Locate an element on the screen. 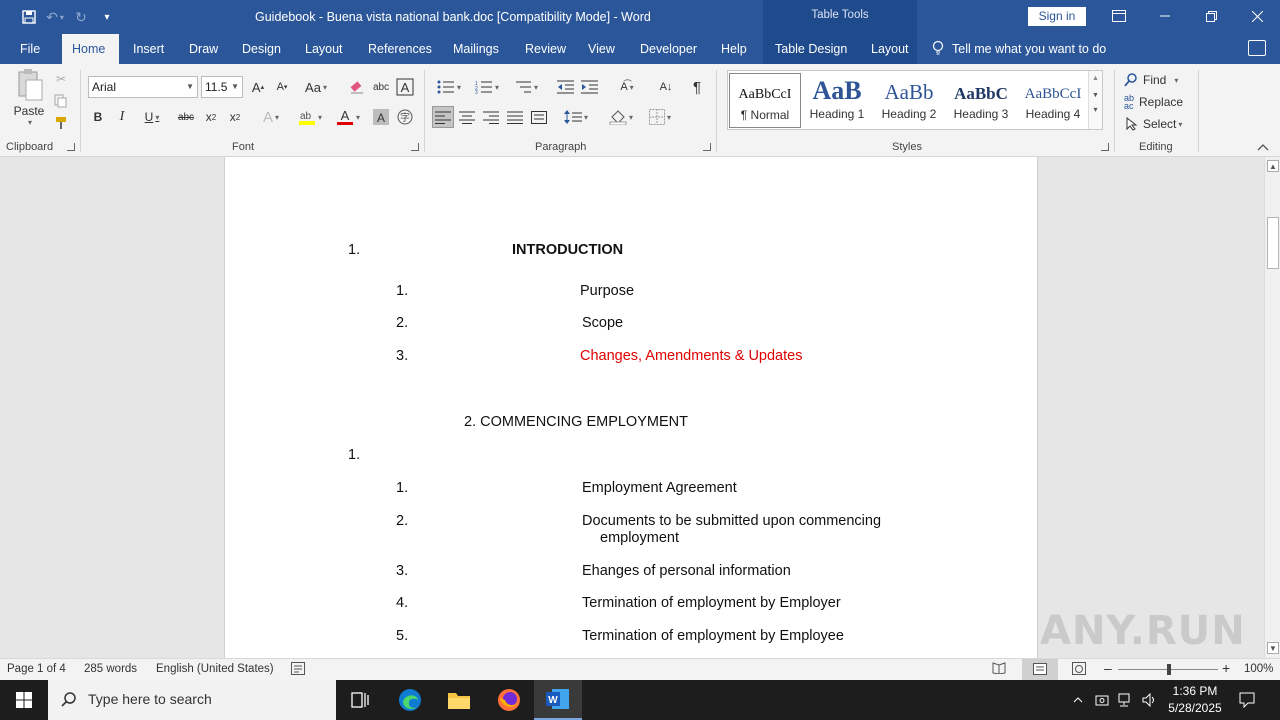 The image size is (1280, 720). zoom-slider-thumb is located at coordinates (1169, 669).